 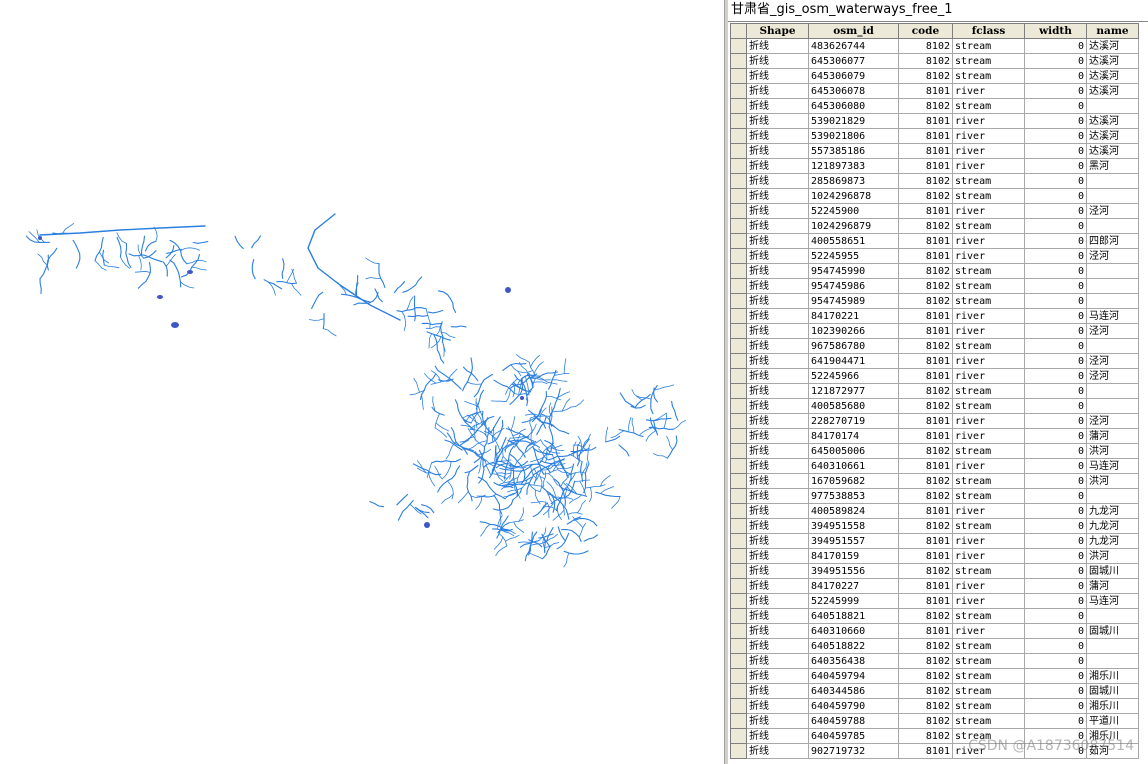 What do you see at coordinates (853, 121) in the screenshot?
I see `cell-osm_id: 539021829` at bounding box center [853, 121].